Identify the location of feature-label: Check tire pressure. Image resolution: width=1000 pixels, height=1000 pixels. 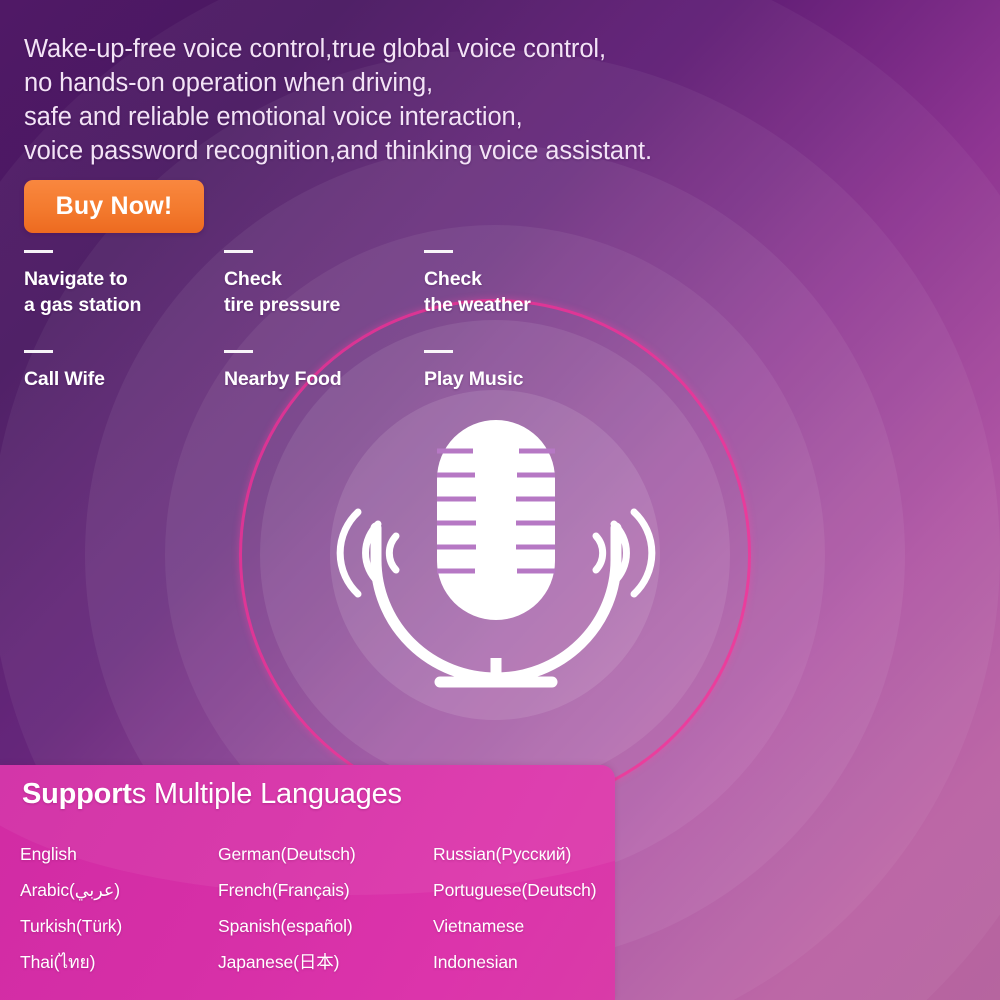
(282, 292).